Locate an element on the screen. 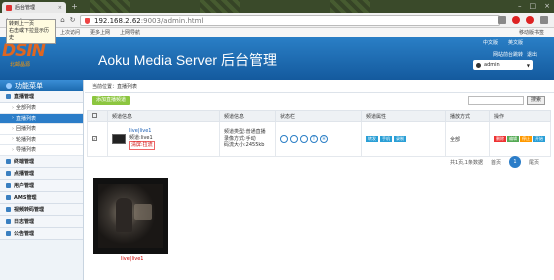 Image resolution: width=554 pixels, height=280 pixels. user-name: admin is located at coordinates (492, 65).